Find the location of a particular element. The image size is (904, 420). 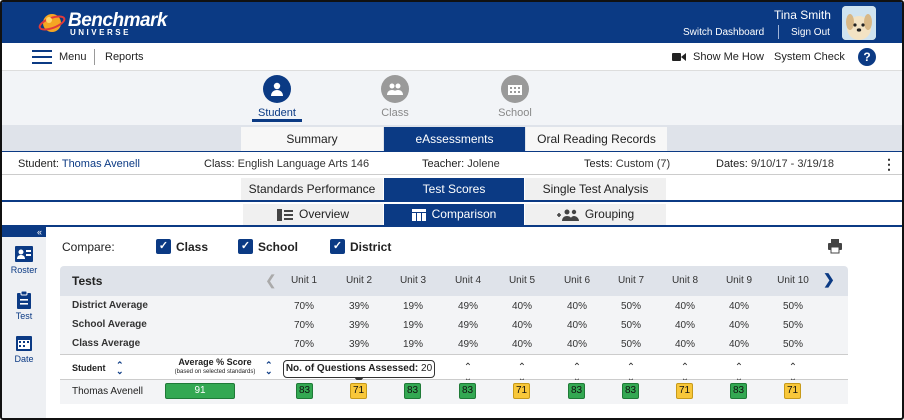

avatar is located at coordinates (859, 23).